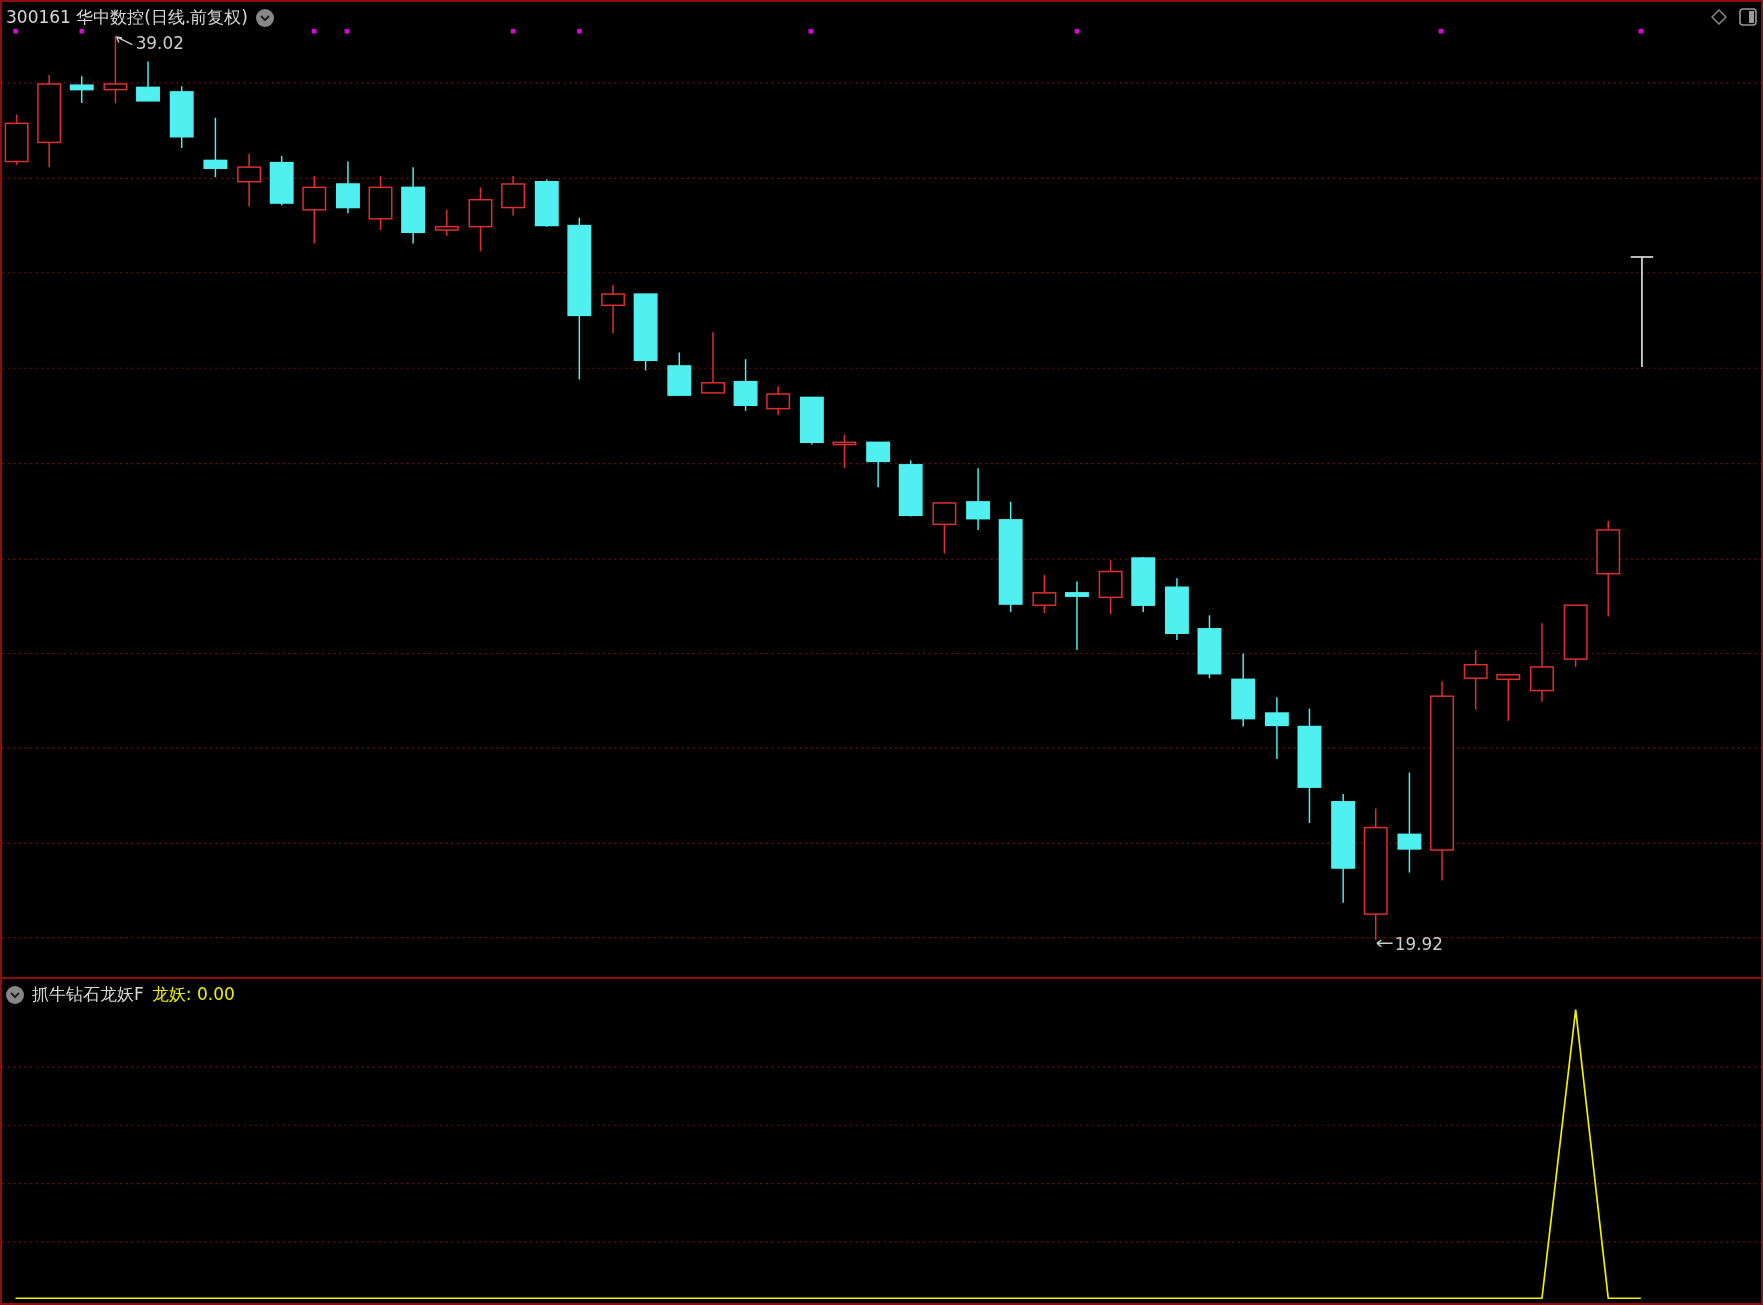 This screenshot has height=1305, width=1763. I want to click on high-price-label: 39.02, so click(159, 43).